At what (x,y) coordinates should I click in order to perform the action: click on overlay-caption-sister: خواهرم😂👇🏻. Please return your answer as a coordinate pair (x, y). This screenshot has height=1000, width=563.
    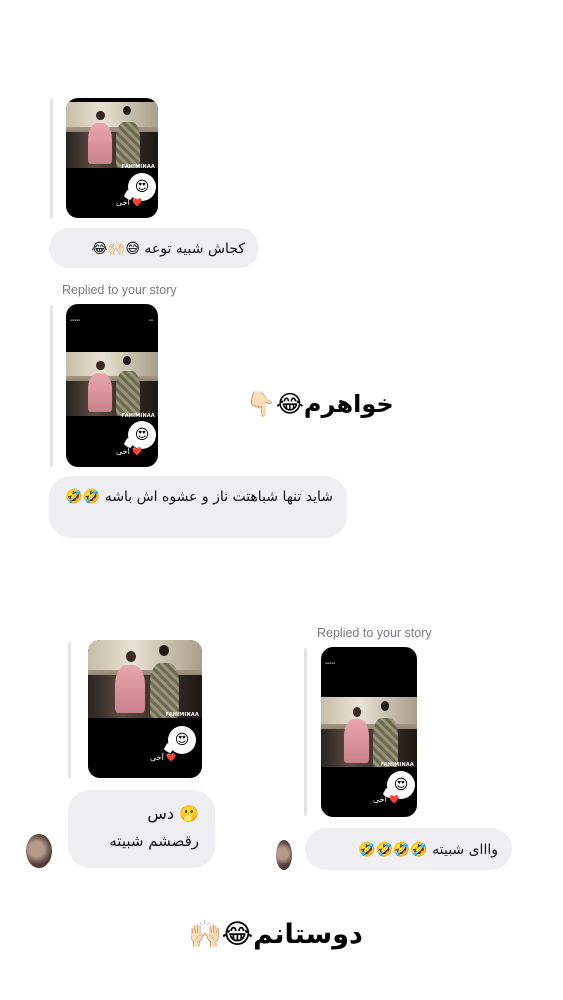
    Looking at the image, I should click on (320, 404).